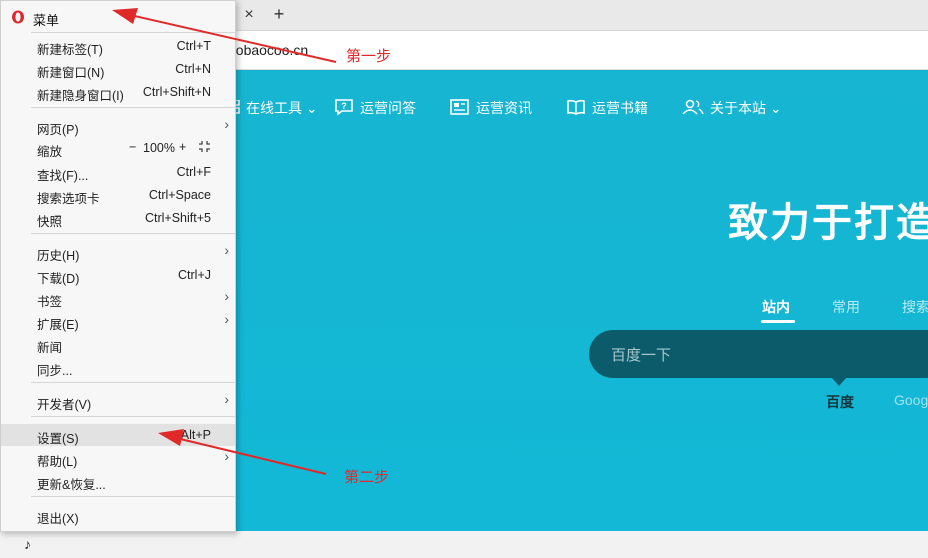  What do you see at coordinates (746, 108) in the screenshot?
I see `nav-item-label: 关于本站 ⌄` at bounding box center [746, 108].